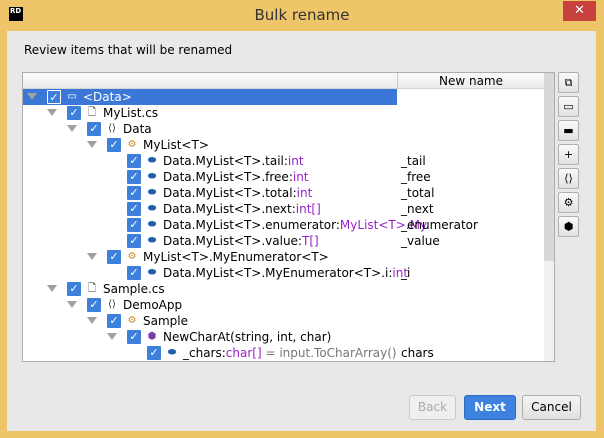 The width and height of the screenshot is (604, 438). What do you see at coordinates (210, 321) in the screenshot?
I see `row-label-area: ✓ ⚙ Sample` at bounding box center [210, 321].